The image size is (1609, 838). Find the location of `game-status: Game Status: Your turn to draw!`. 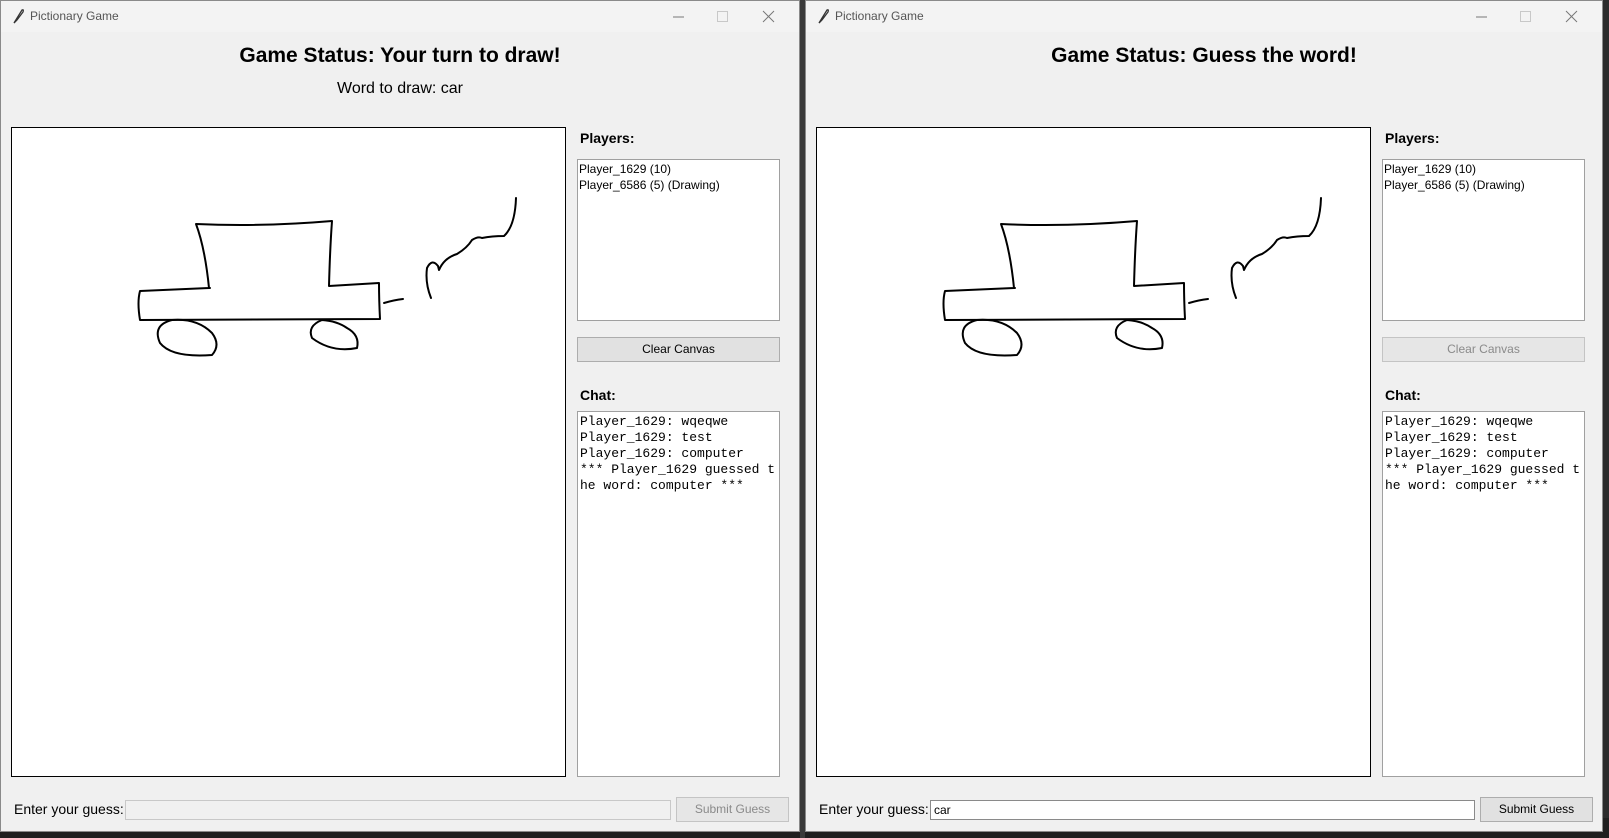

game-status: Game Status: Your turn to draw! is located at coordinates (400, 55).